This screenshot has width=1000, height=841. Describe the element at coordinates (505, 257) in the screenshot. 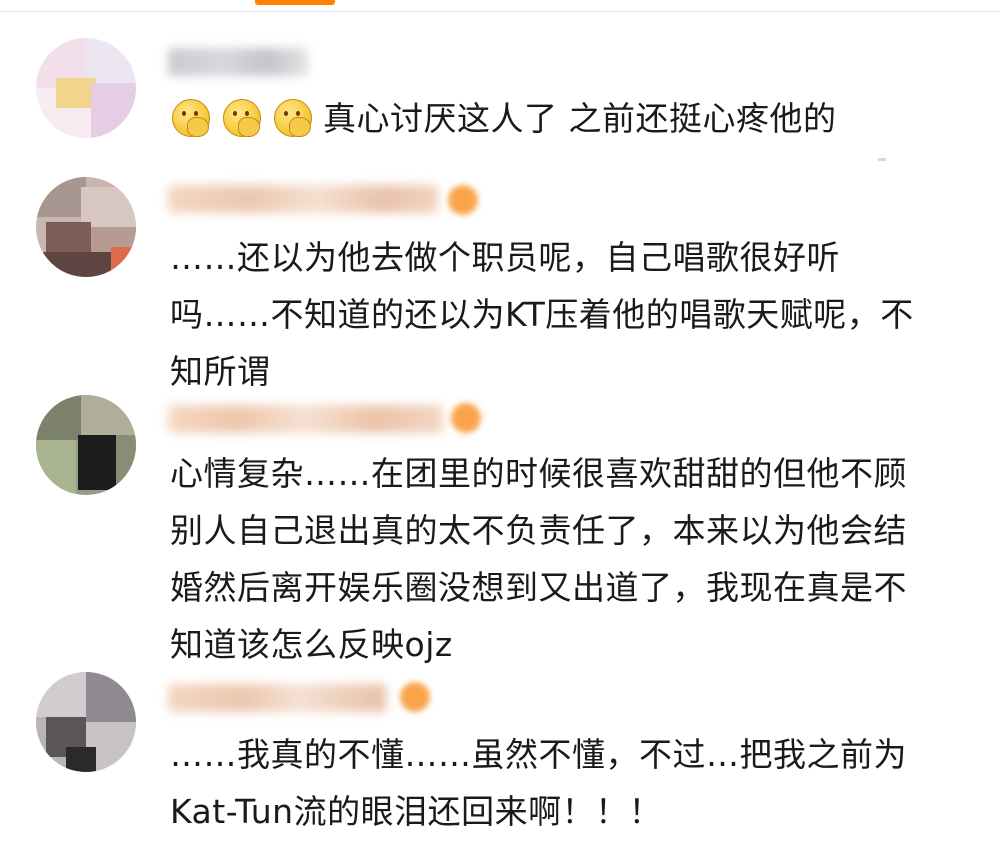

I see `comment-line: ……还以为他去做个职员呢，自己唱歌很好听` at that location.